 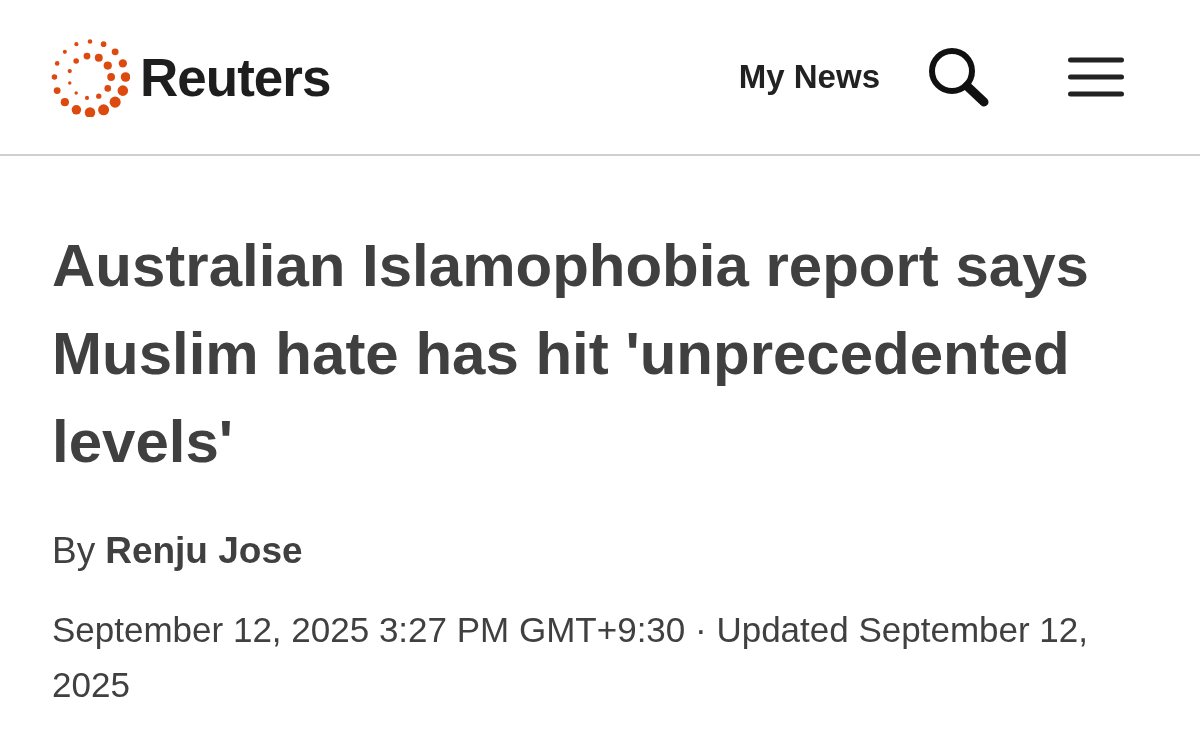 I want to click on my-news-link: My News, so click(x=809, y=77).